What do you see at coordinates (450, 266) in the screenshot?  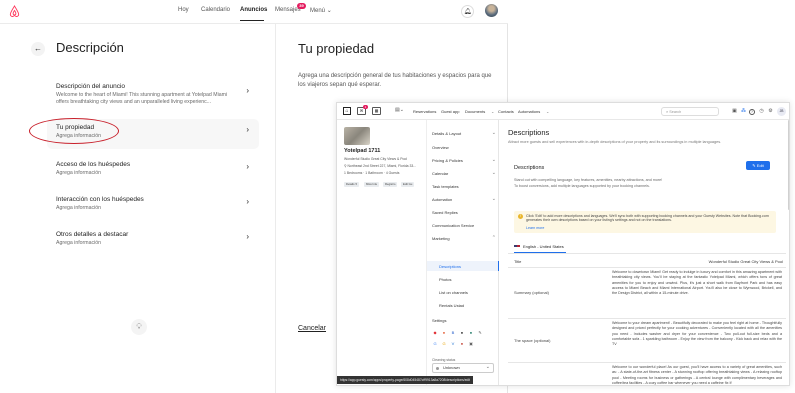 I see `nav-descriptions: Descriptions` at bounding box center [450, 266].